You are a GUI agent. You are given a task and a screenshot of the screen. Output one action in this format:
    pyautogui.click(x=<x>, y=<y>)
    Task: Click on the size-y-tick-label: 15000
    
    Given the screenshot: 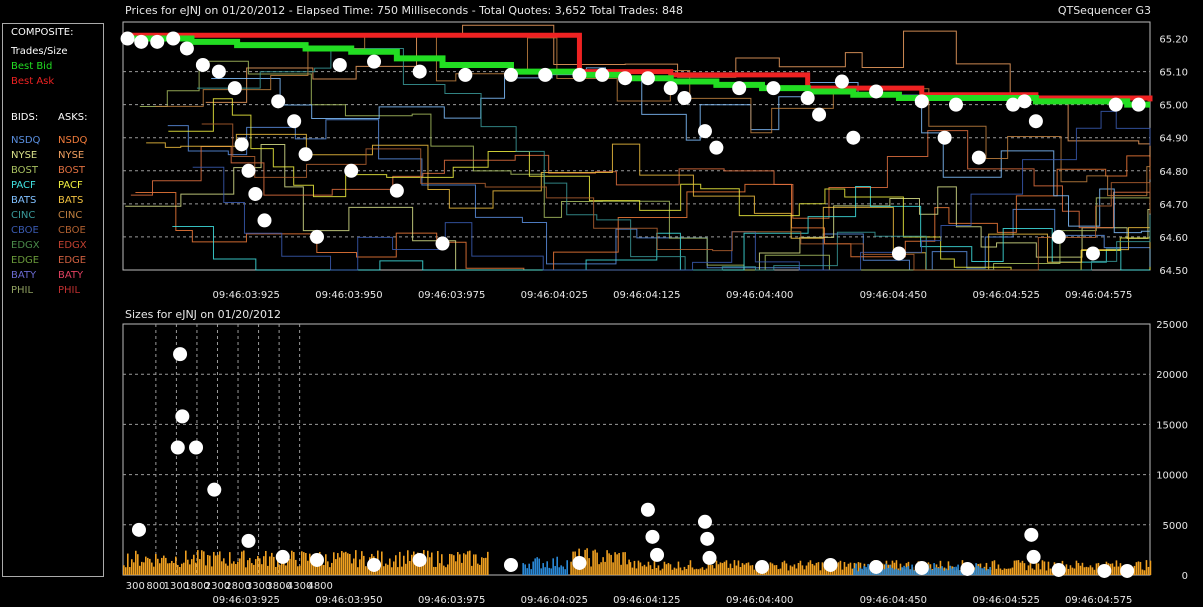 What is the action you would take?
    pyautogui.click(x=1172, y=425)
    